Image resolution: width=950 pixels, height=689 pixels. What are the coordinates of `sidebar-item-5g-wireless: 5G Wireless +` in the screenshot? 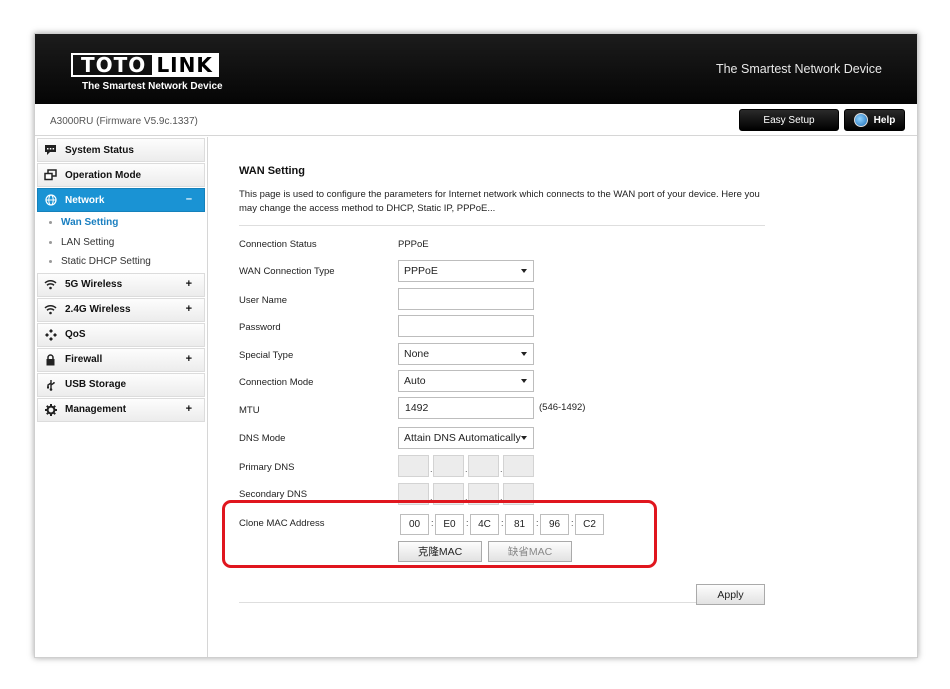 It's located at (121, 284).